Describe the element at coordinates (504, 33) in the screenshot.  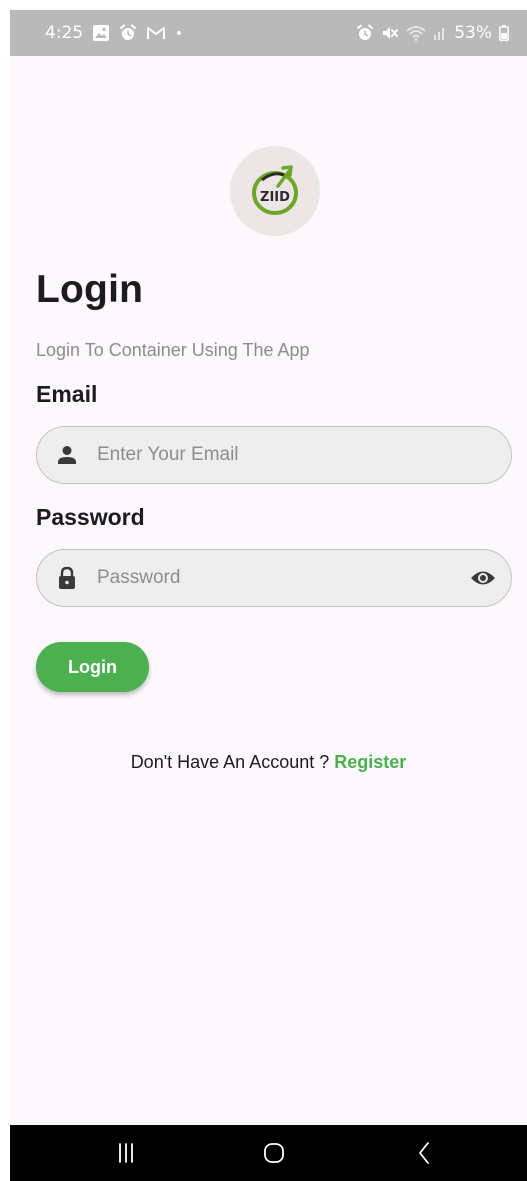
I see `battery-icon` at that location.